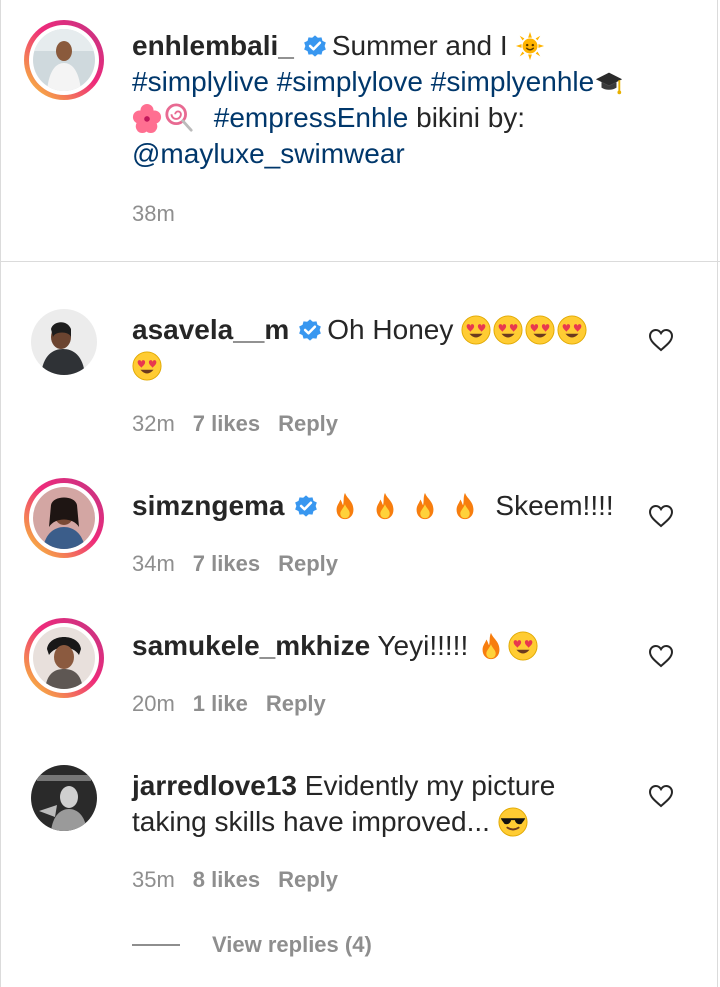  What do you see at coordinates (153, 563) in the screenshot?
I see `comment-time: 34m` at bounding box center [153, 563].